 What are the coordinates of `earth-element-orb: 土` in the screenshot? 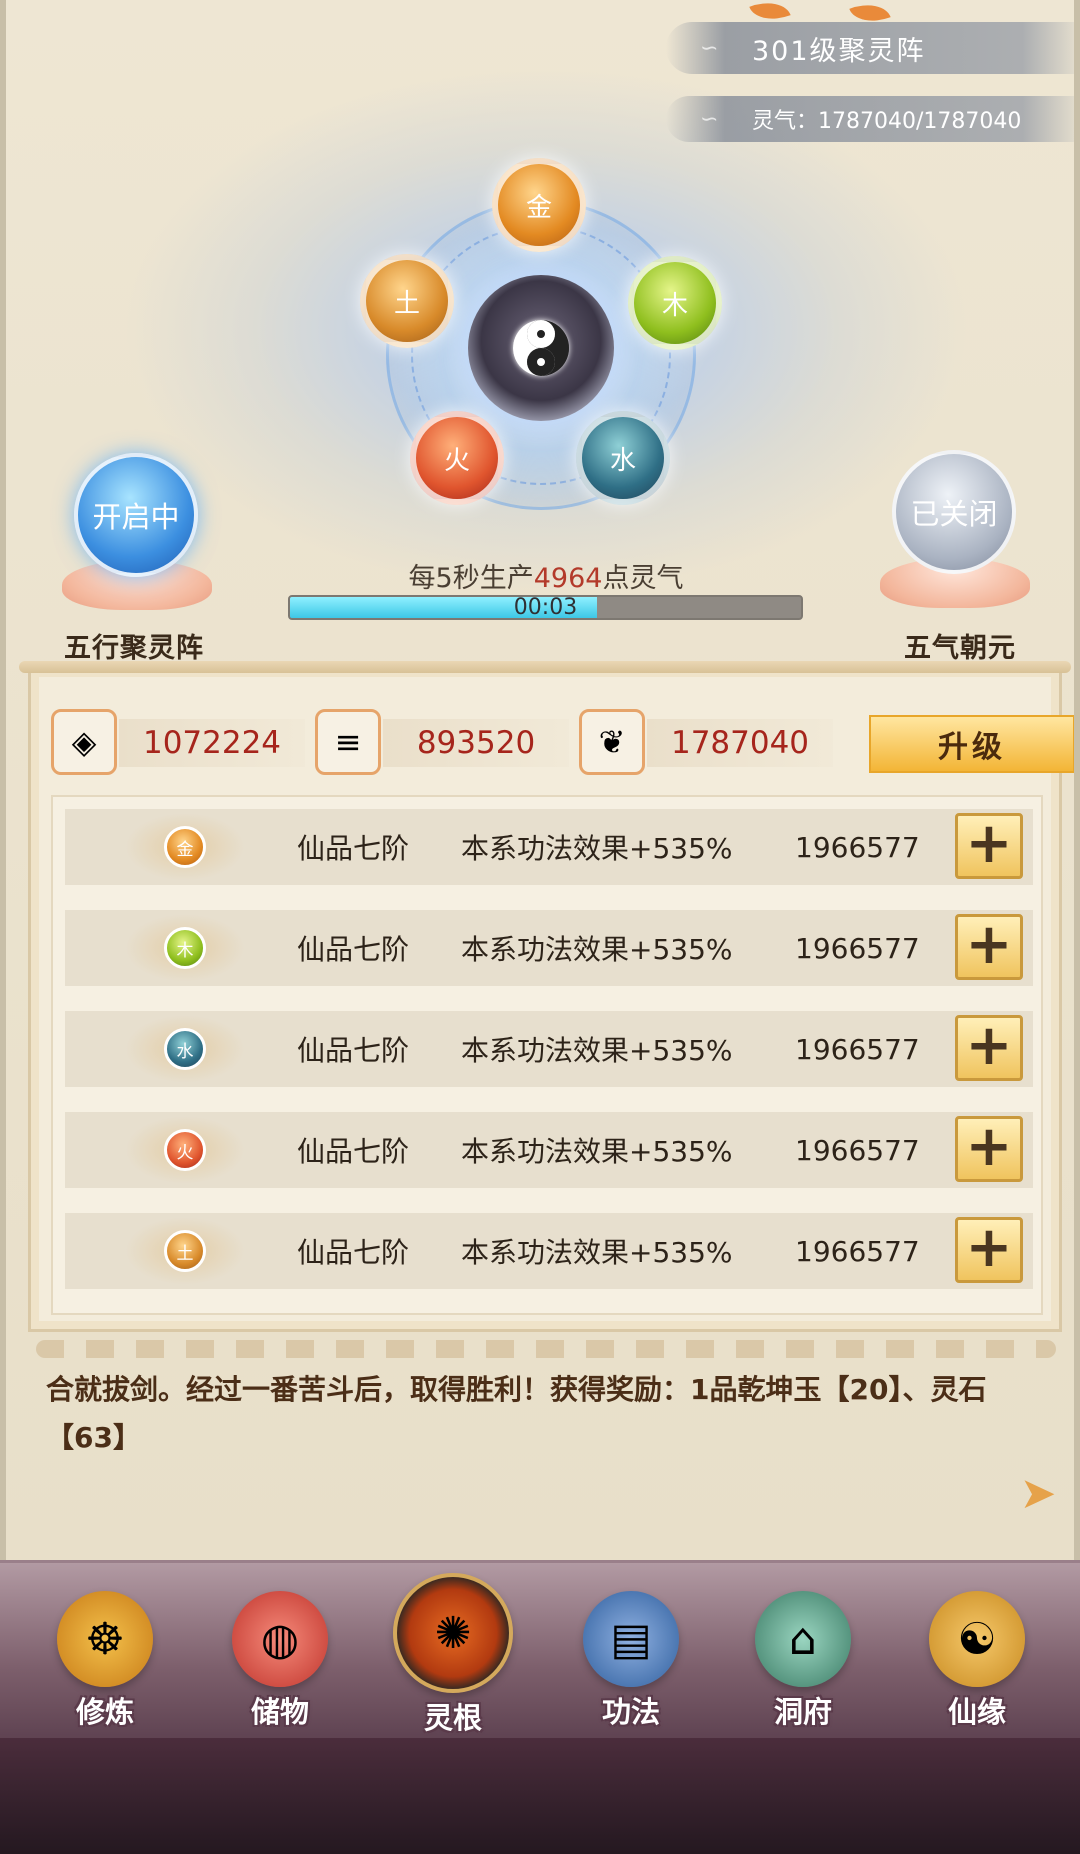 It's located at (407, 301).